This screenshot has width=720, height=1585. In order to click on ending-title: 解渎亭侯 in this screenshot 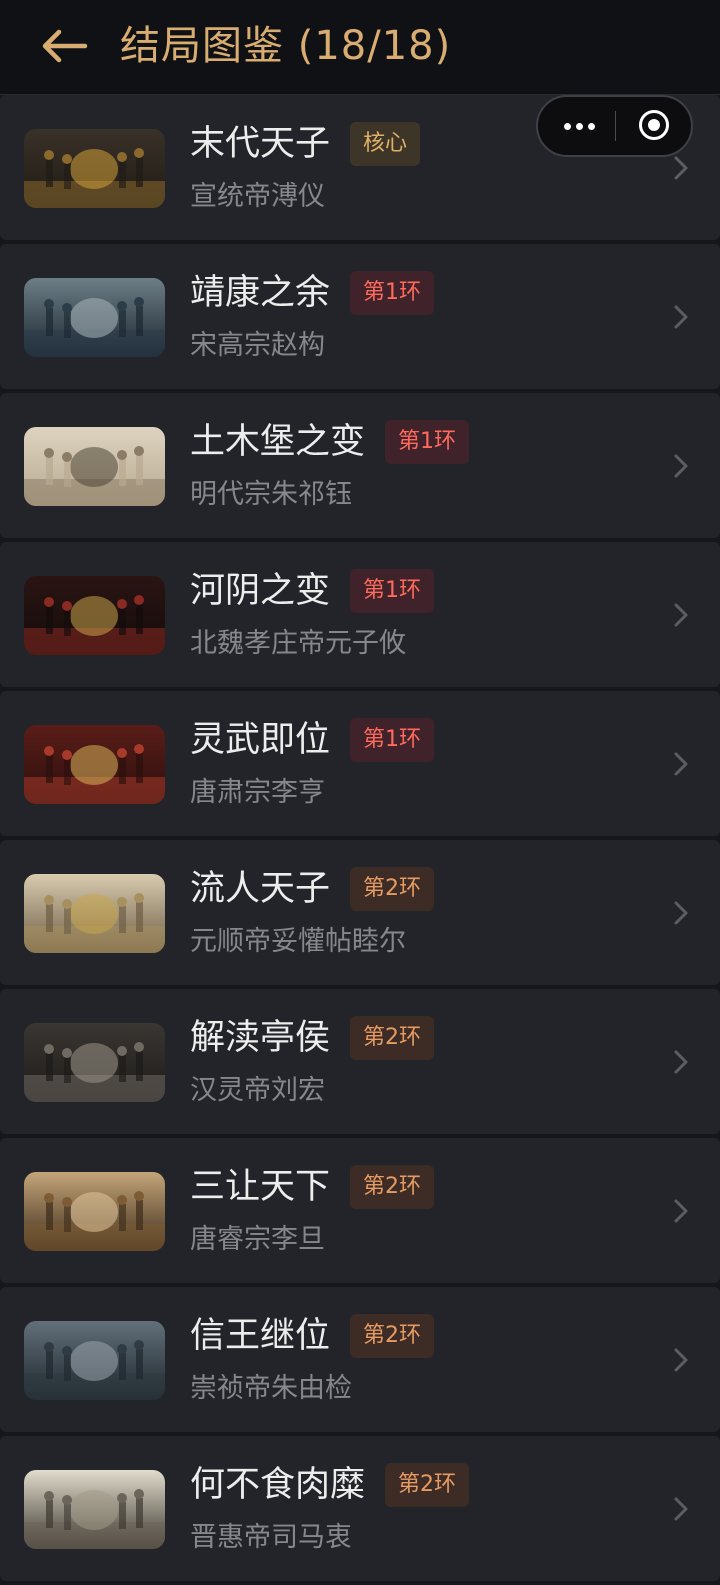, I will do `click(260, 1038)`.